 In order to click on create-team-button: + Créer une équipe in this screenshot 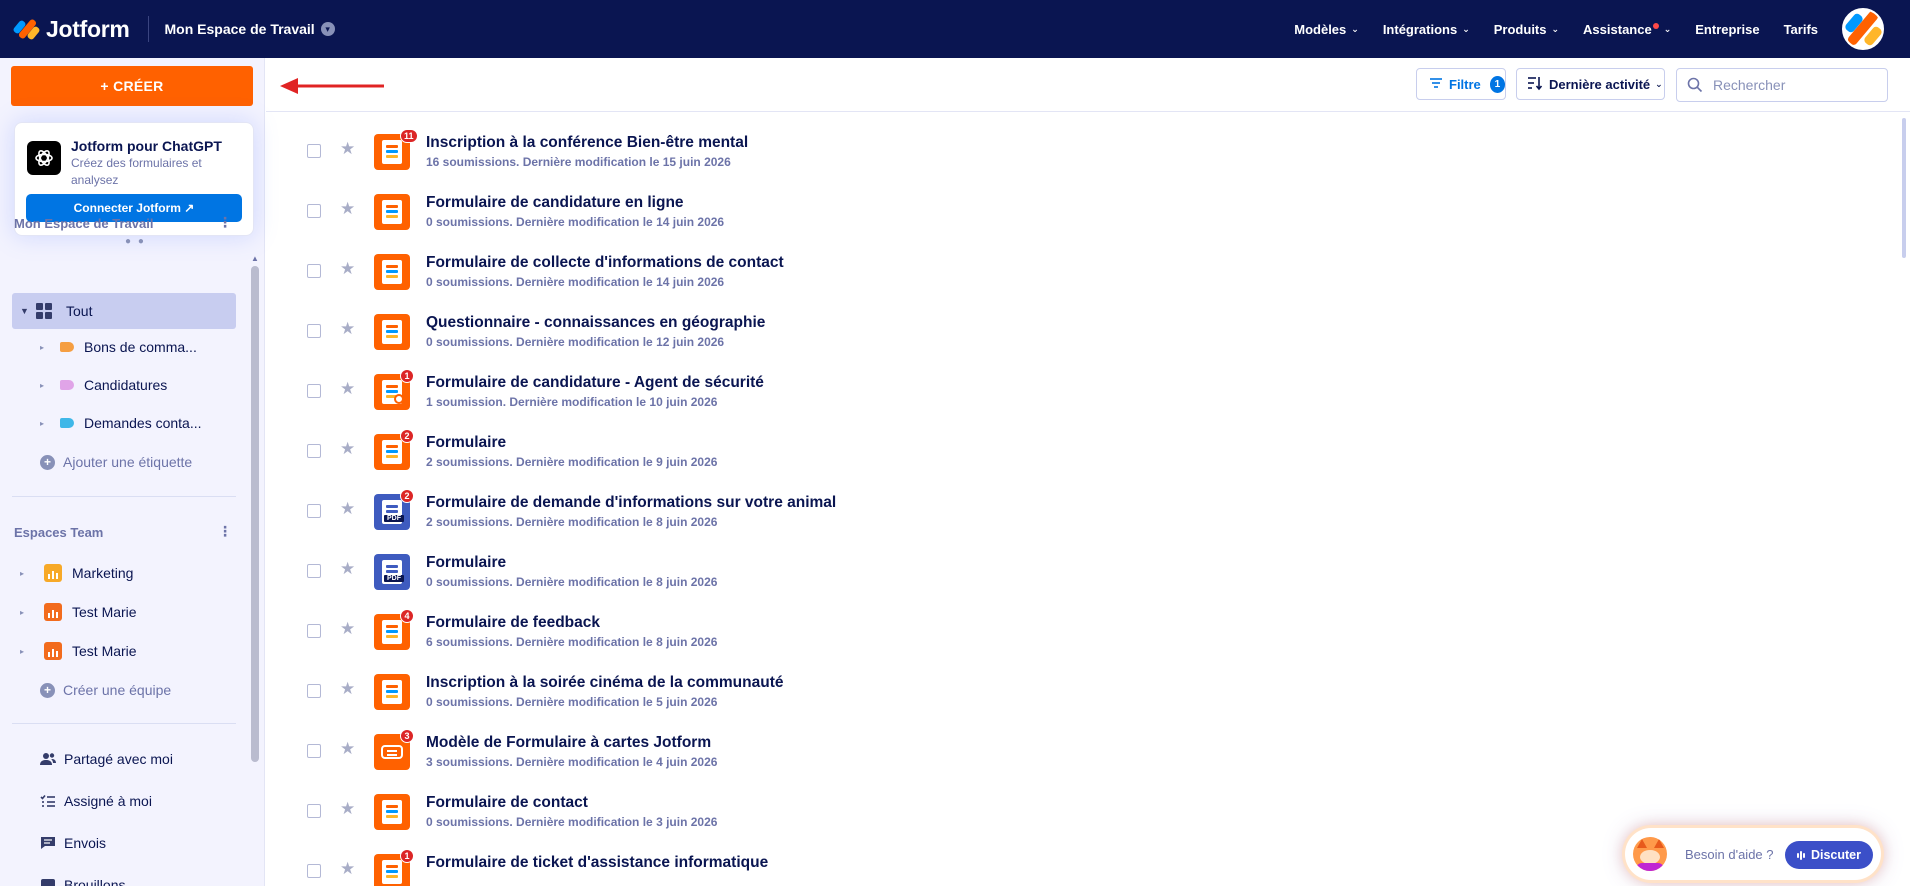, I will do `click(105, 690)`.